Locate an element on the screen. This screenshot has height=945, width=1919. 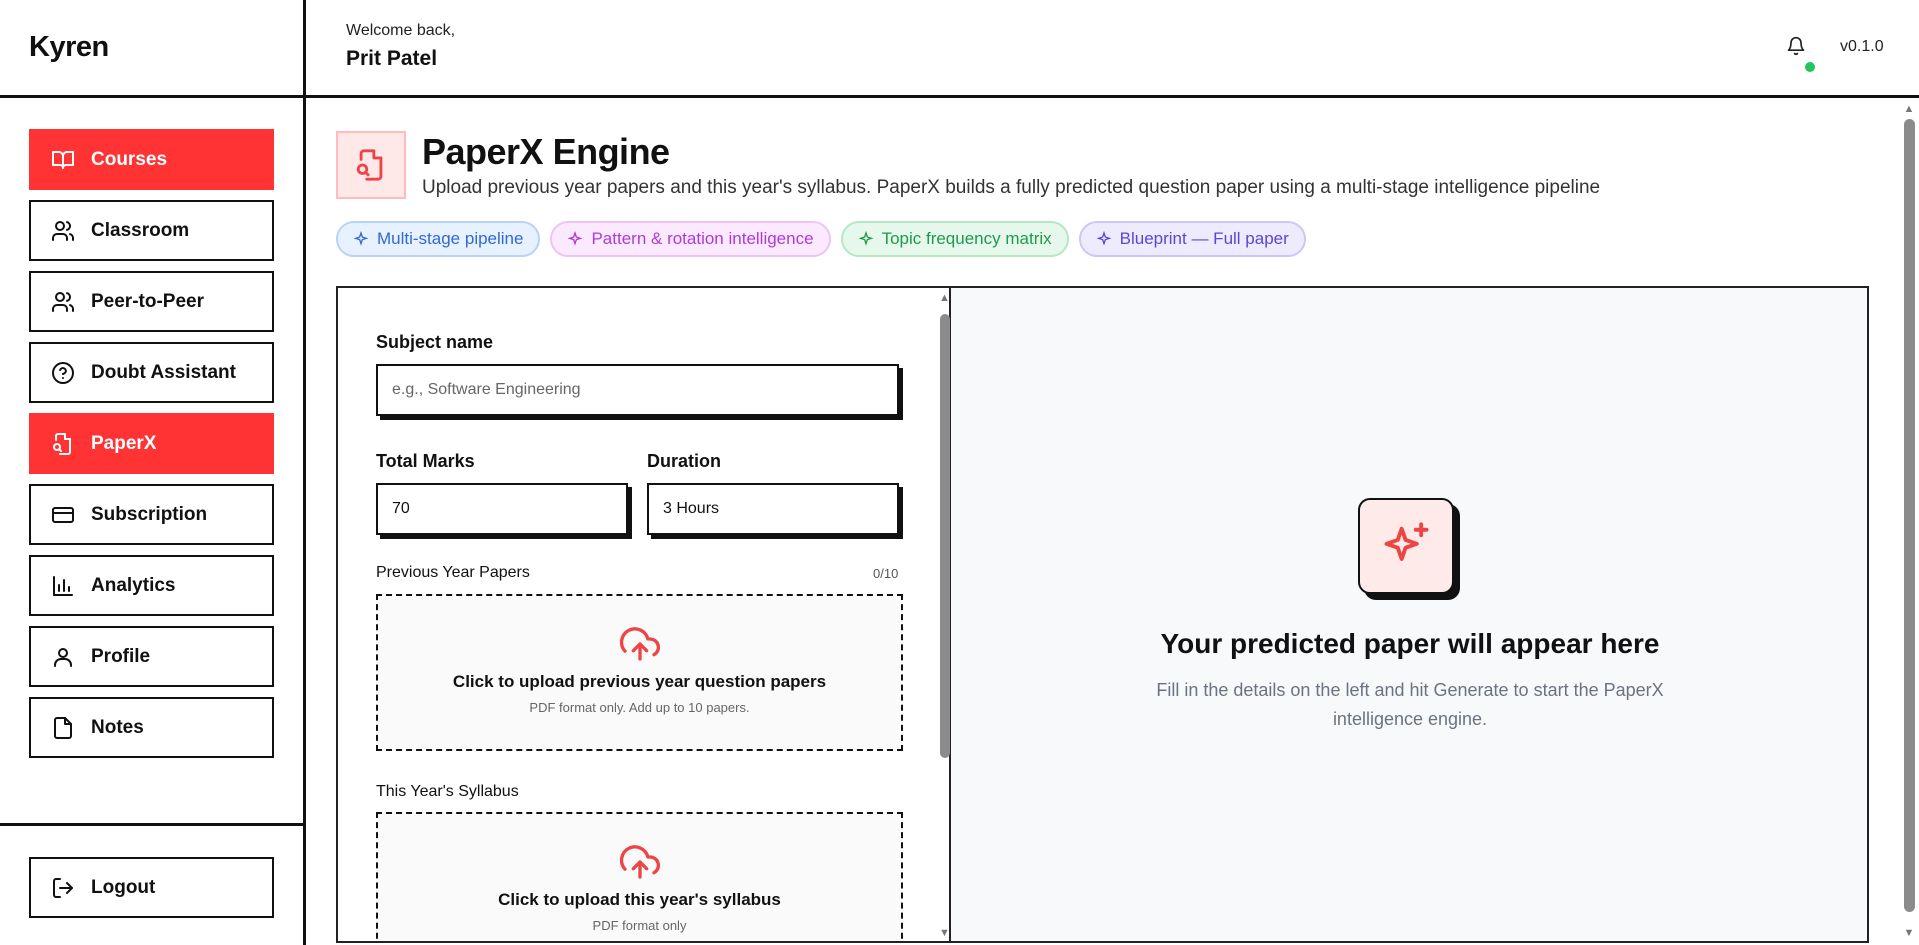
sidebar-item-analytics: Analytics is located at coordinates (151, 585).